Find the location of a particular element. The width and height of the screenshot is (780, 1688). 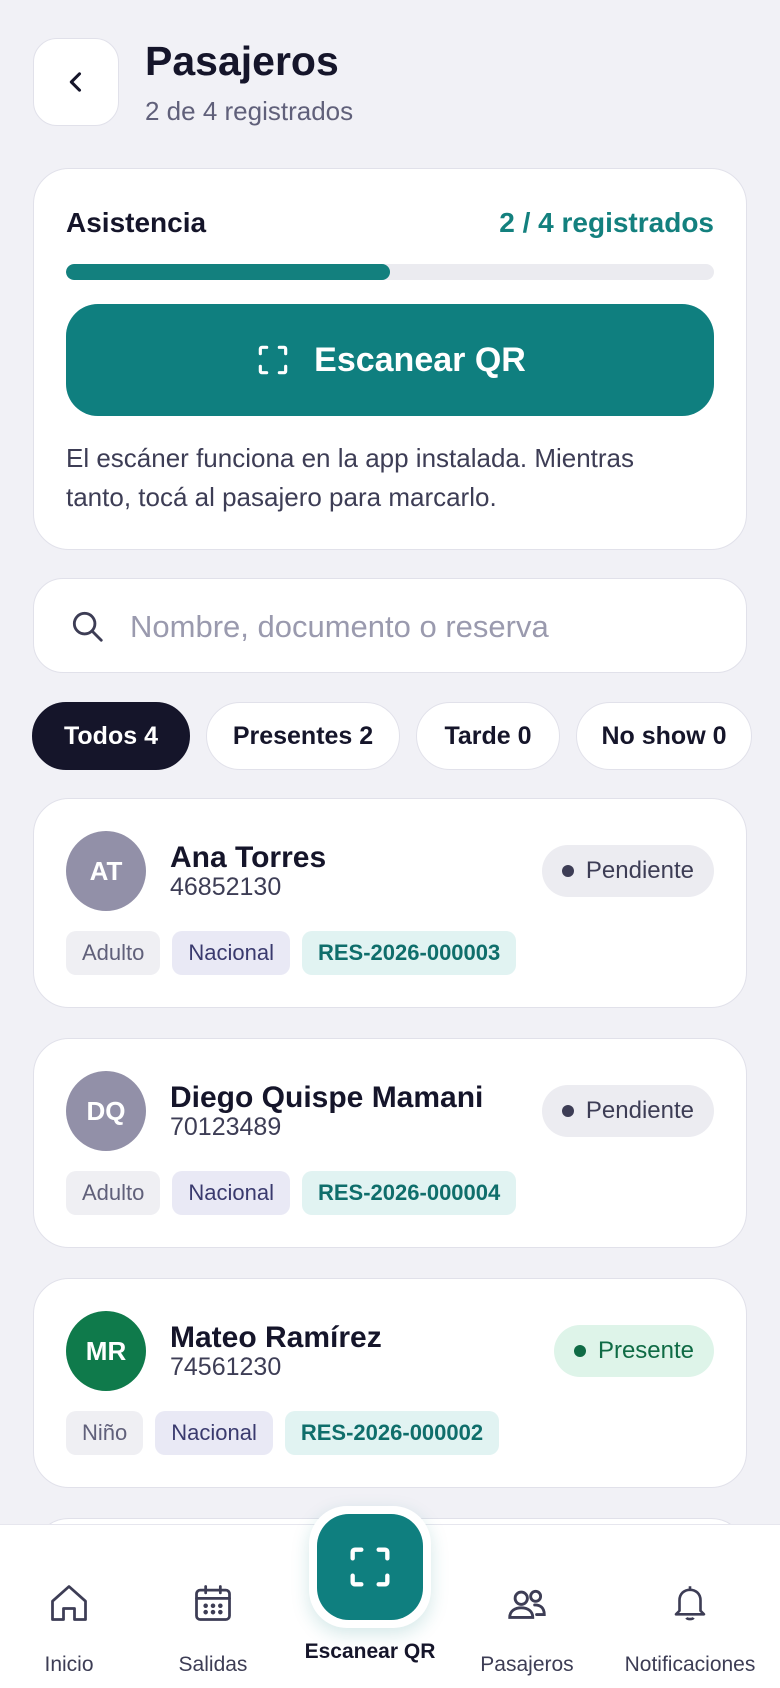

scan-qr-button: Escanear QR is located at coordinates (390, 360).